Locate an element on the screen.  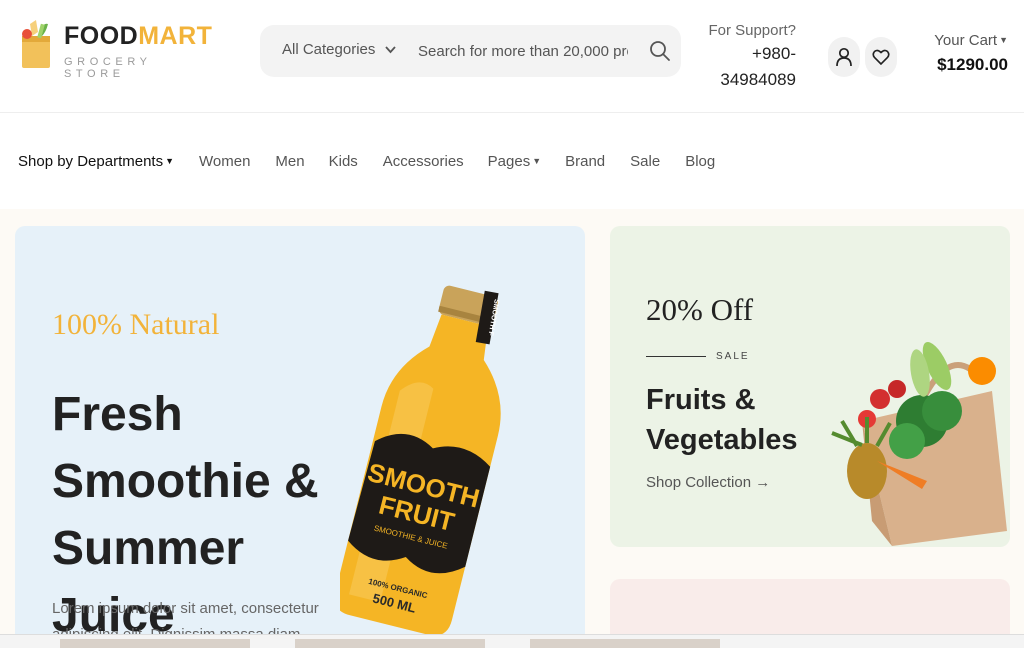
search-icon is located at coordinates (660, 51).